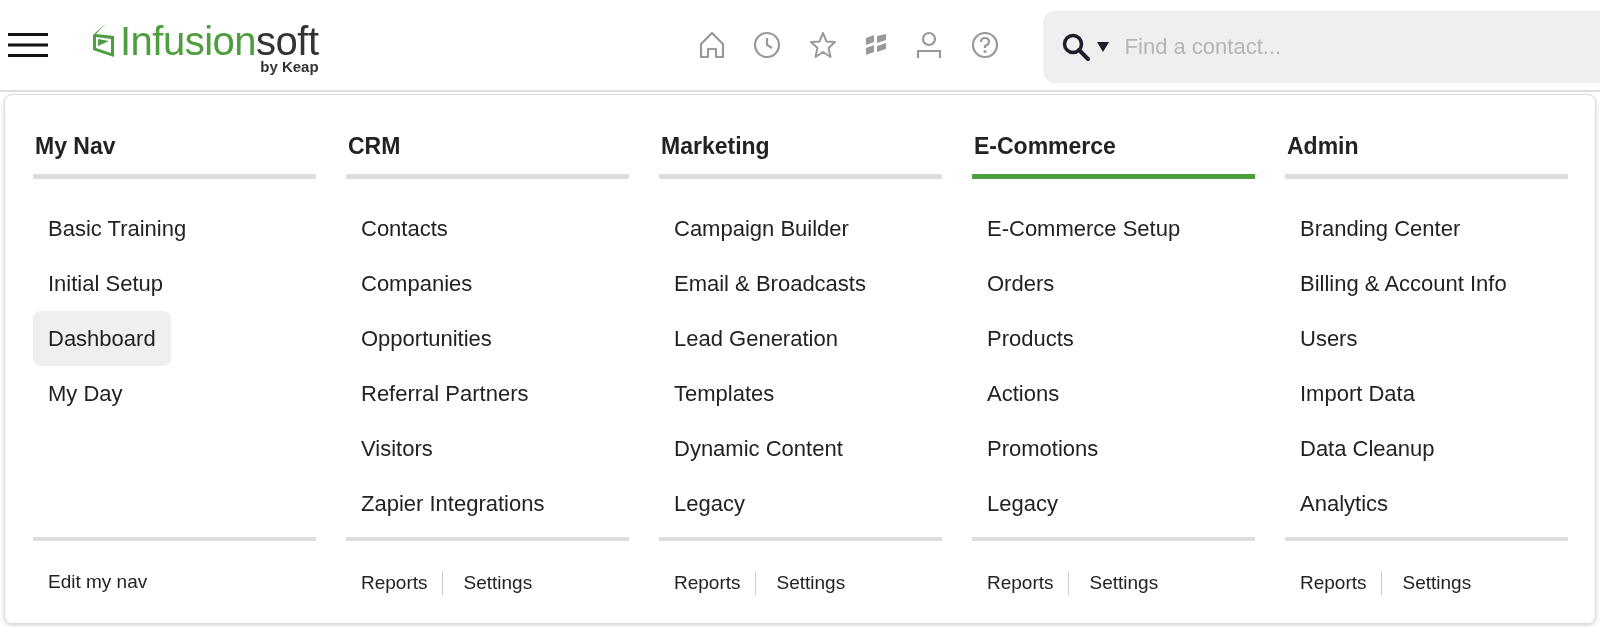 The image size is (1600, 627). I want to click on menu-link: Orders, so click(1021, 283).